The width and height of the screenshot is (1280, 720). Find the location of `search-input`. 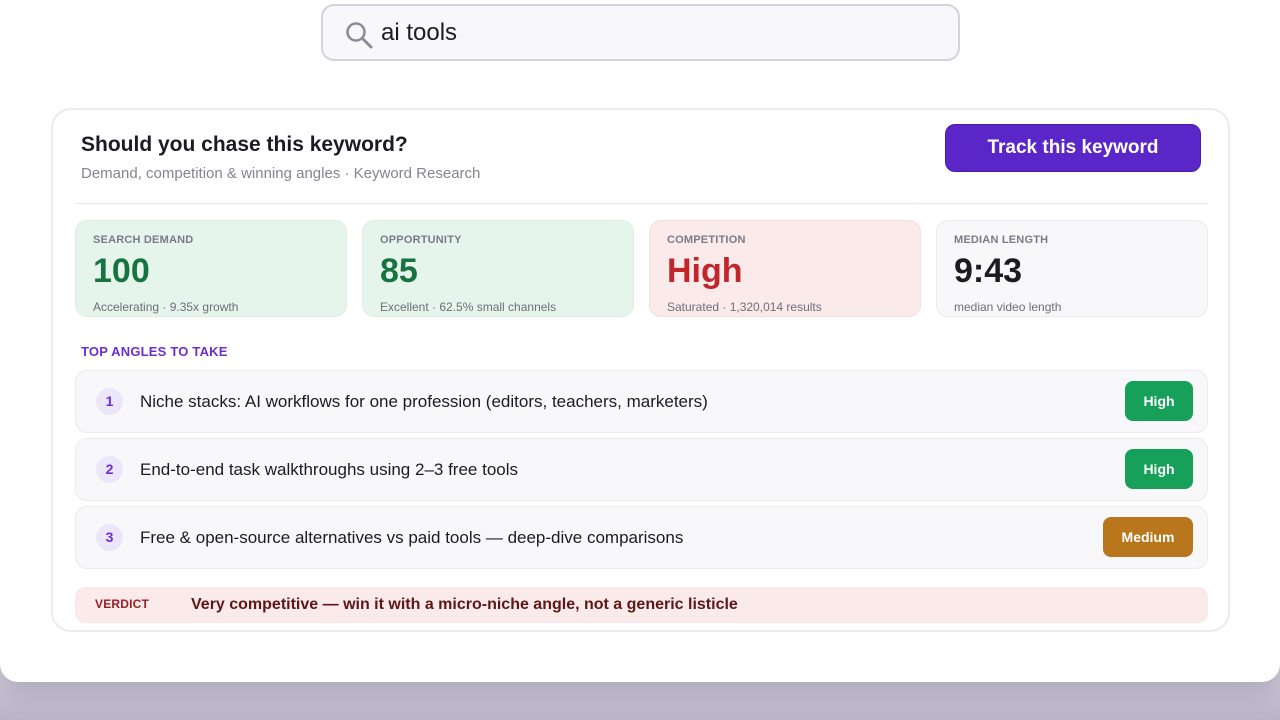

search-input is located at coordinates (661, 32).